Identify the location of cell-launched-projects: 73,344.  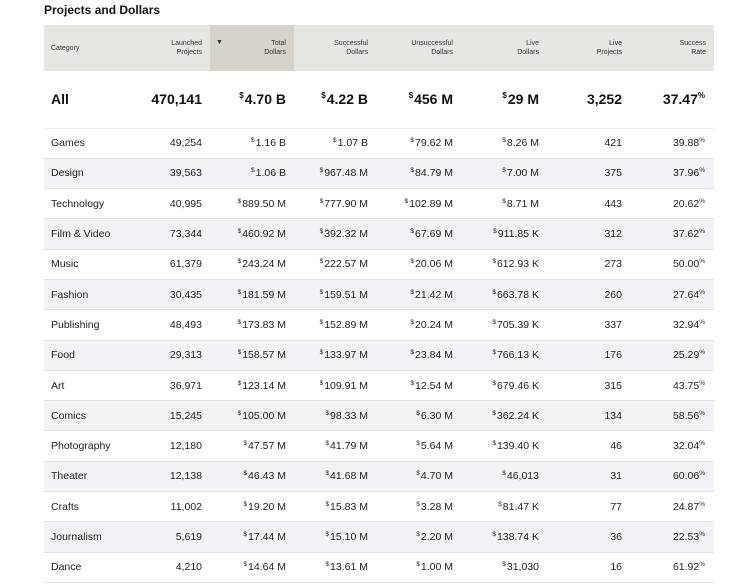
(171, 234).